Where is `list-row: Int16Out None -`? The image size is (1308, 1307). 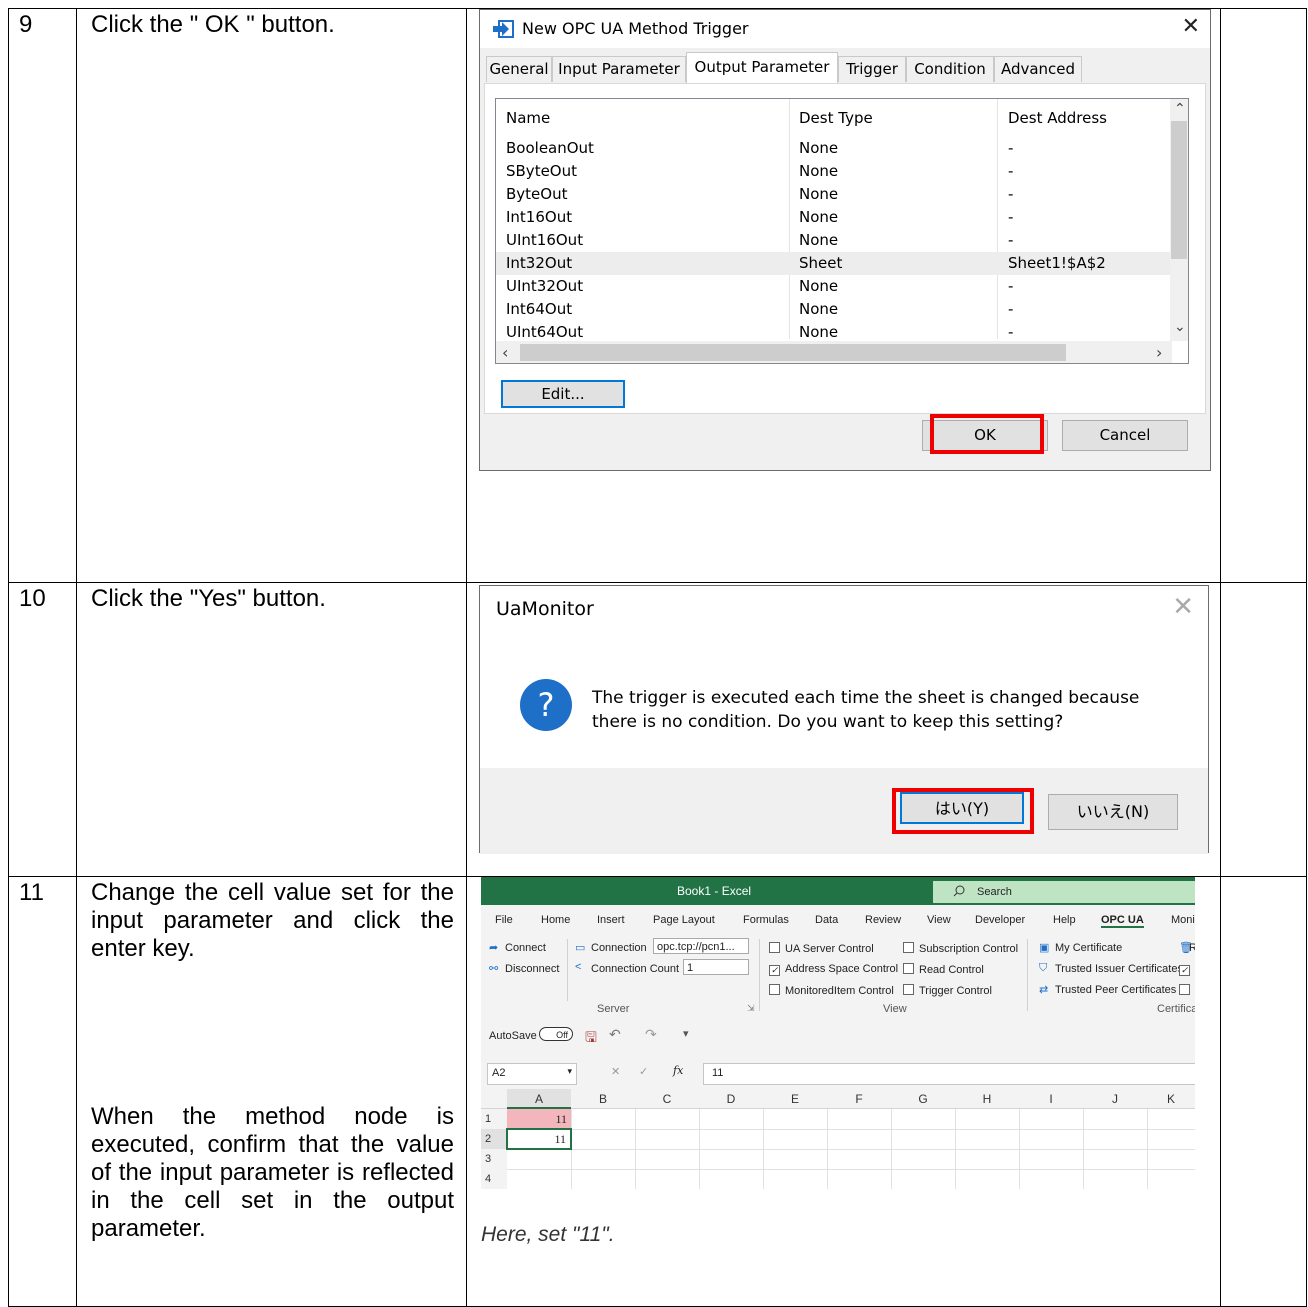
list-row: Int16Out None - is located at coordinates (834, 217).